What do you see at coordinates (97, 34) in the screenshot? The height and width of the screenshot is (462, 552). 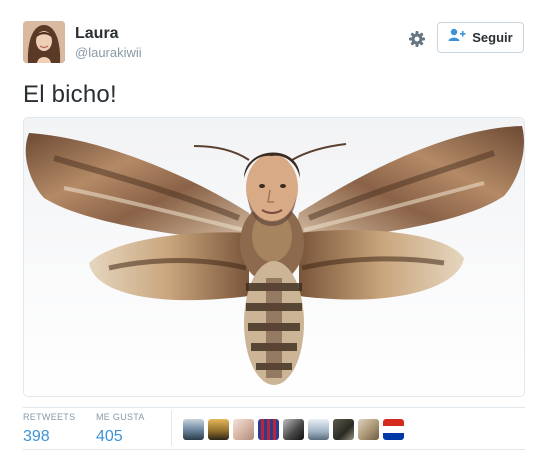 I see `user-name: Laura` at bounding box center [97, 34].